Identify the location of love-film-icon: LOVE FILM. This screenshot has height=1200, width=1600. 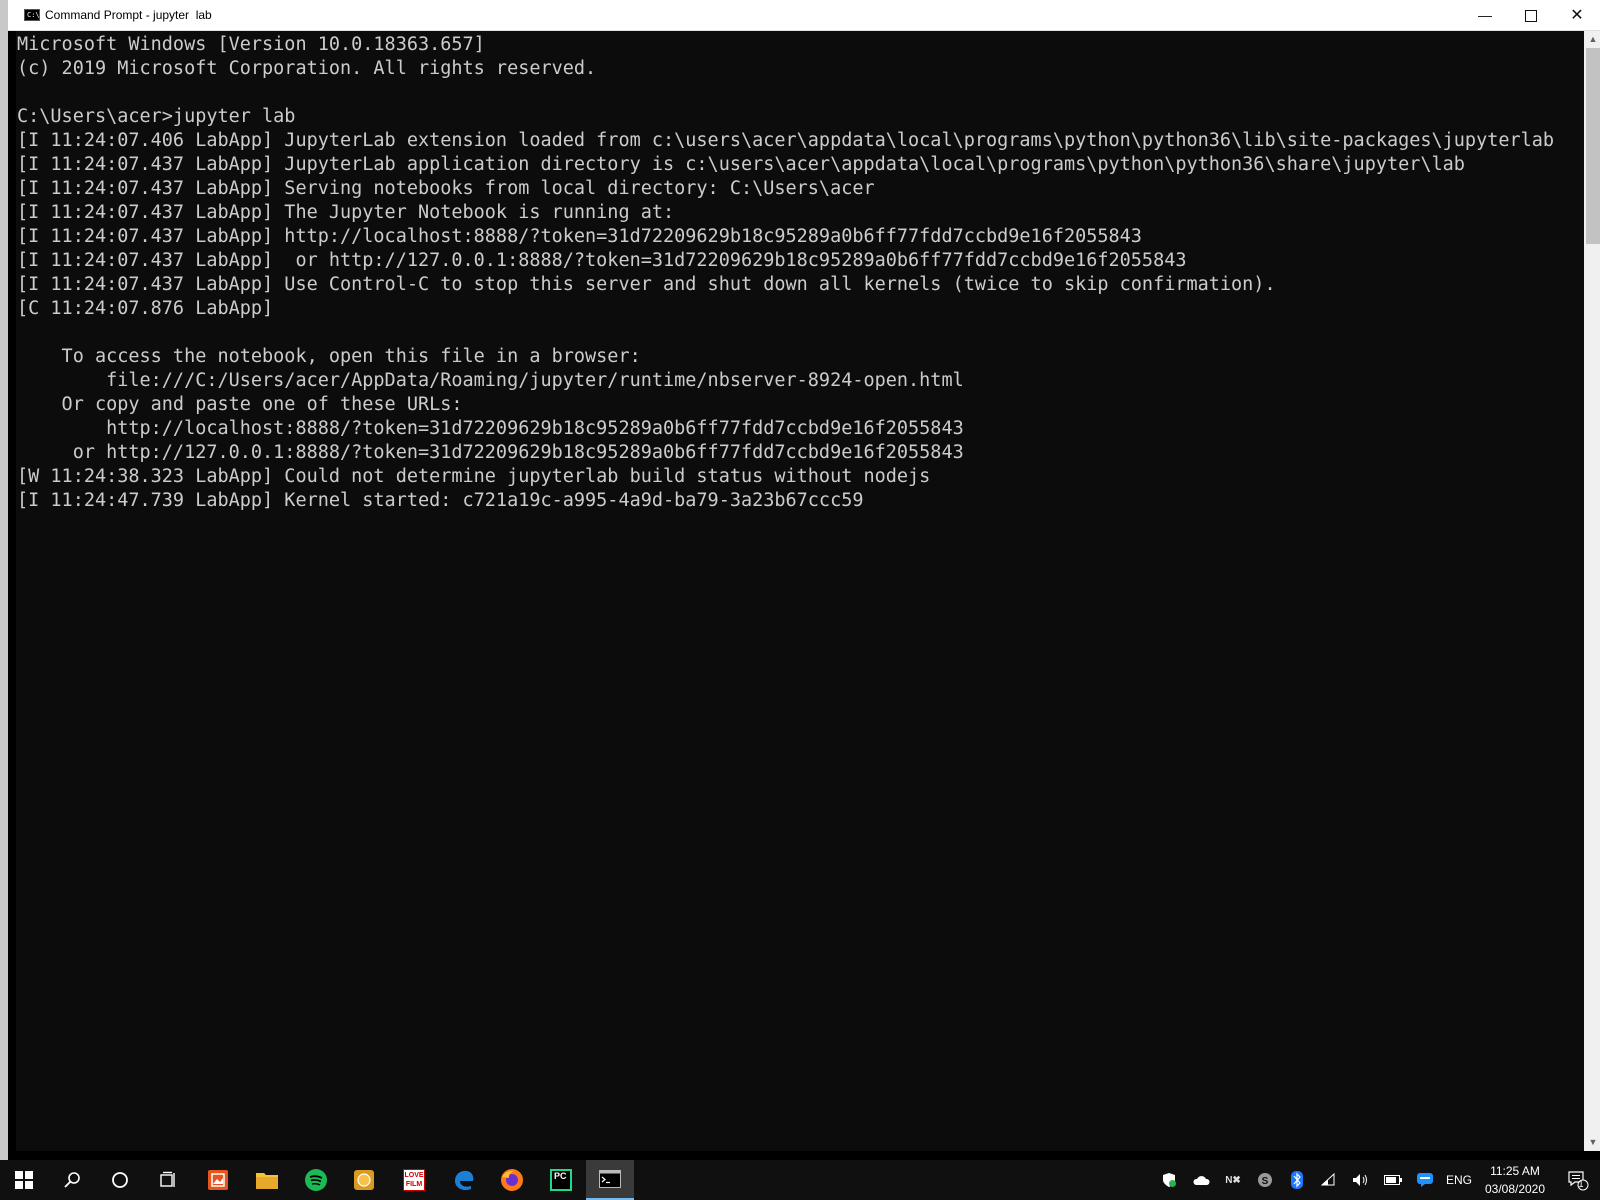
(414, 1180).